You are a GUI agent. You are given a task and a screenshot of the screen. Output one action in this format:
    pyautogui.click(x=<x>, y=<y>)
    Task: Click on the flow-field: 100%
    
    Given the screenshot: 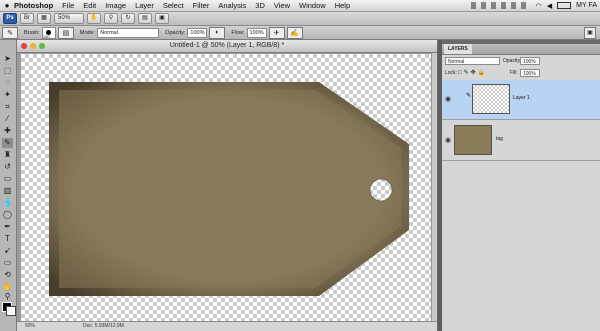 What is the action you would take?
    pyautogui.click(x=256, y=32)
    